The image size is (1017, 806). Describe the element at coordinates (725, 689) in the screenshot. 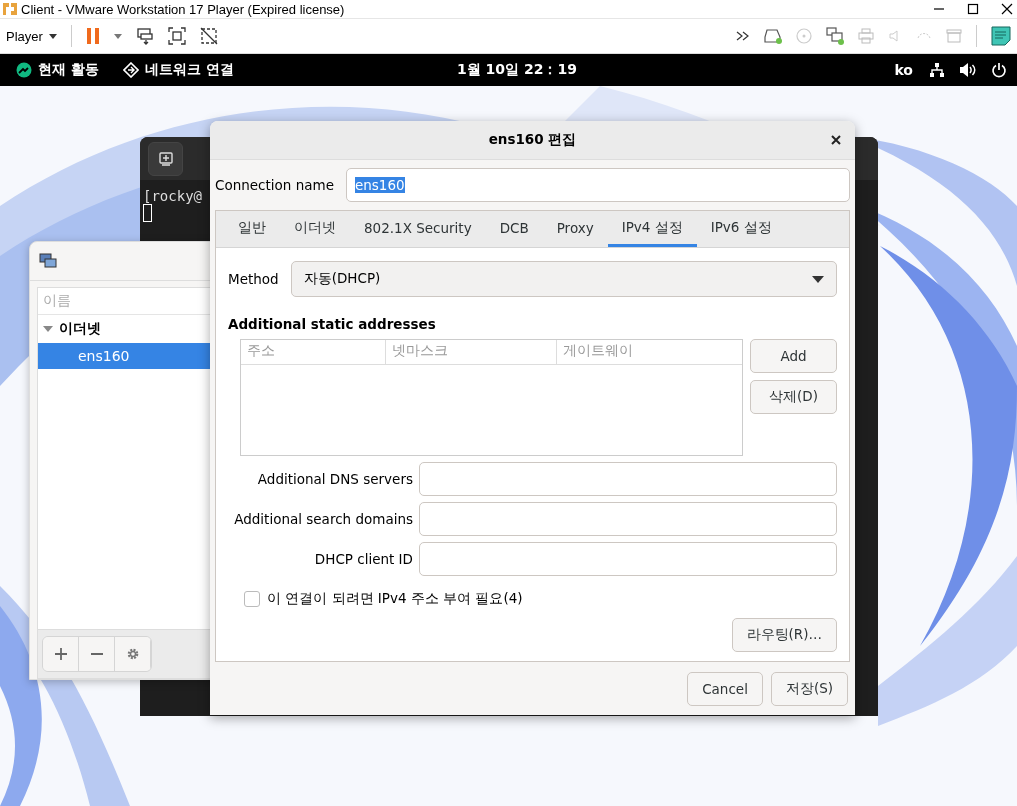

I see `cancel-button: Cancel` at that location.